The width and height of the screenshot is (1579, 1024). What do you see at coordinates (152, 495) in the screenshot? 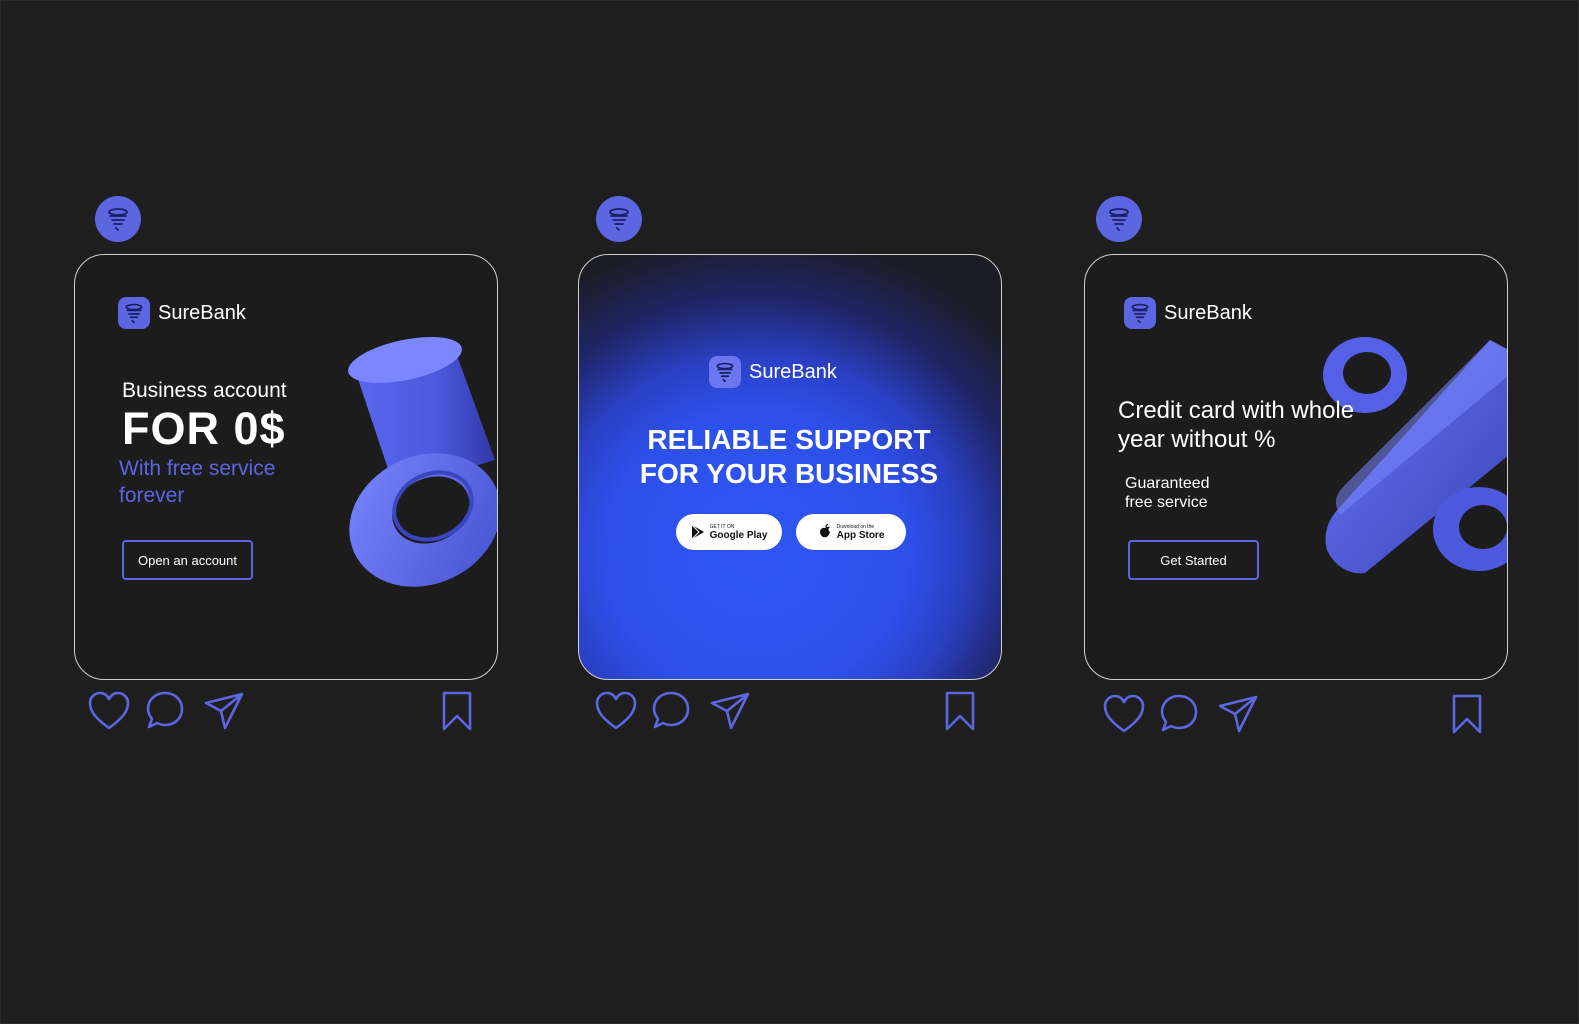
I see `ad-subtitle-line2: forever` at bounding box center [152, 495].